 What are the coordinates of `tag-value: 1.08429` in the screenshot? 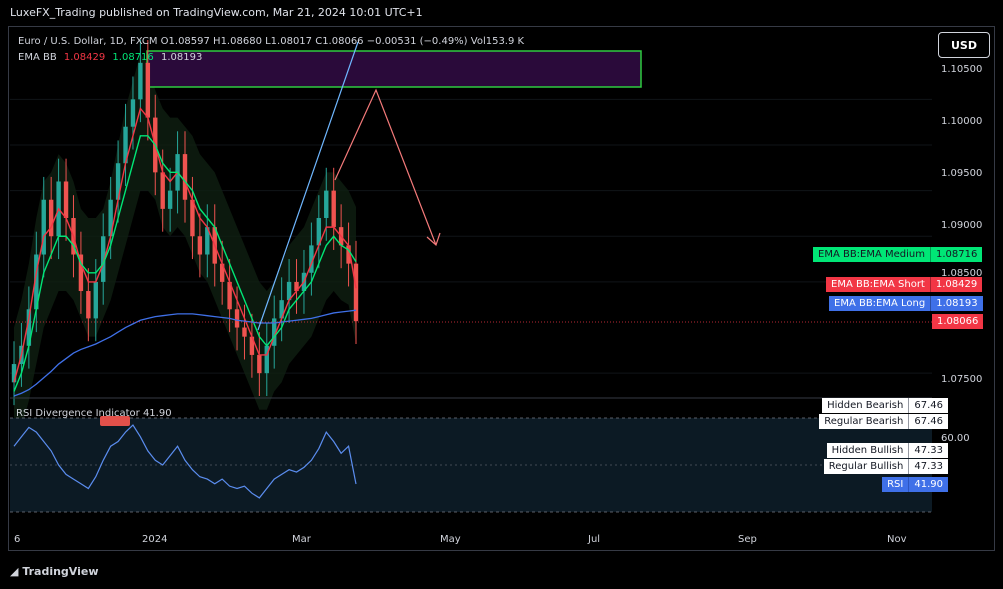 It's located at (955, 284).